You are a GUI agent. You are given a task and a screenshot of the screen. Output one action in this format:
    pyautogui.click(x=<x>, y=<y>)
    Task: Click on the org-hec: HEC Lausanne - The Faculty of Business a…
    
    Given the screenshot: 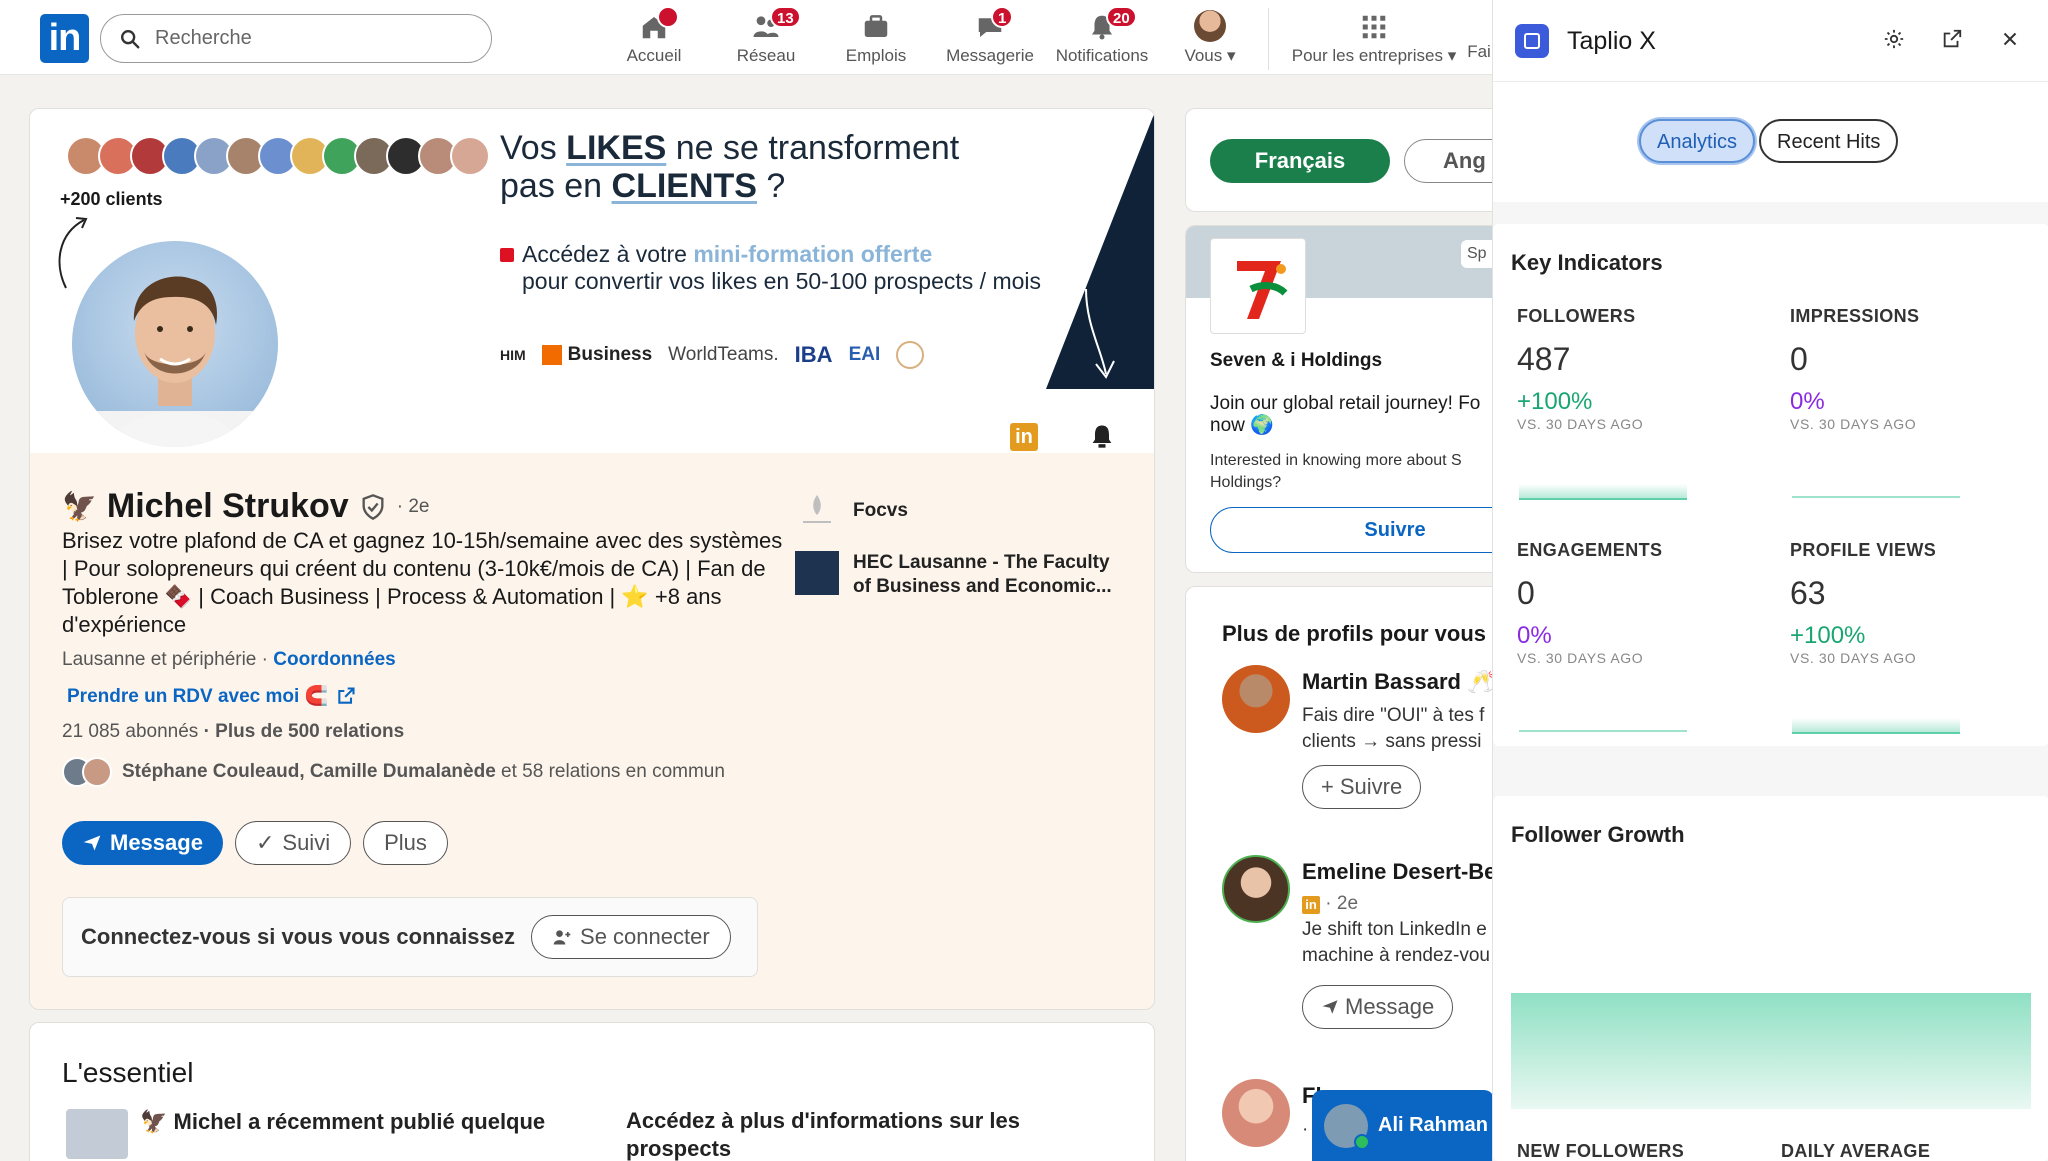 What is the action you would take?
    pyautogui.click(x=959, y=575)
    